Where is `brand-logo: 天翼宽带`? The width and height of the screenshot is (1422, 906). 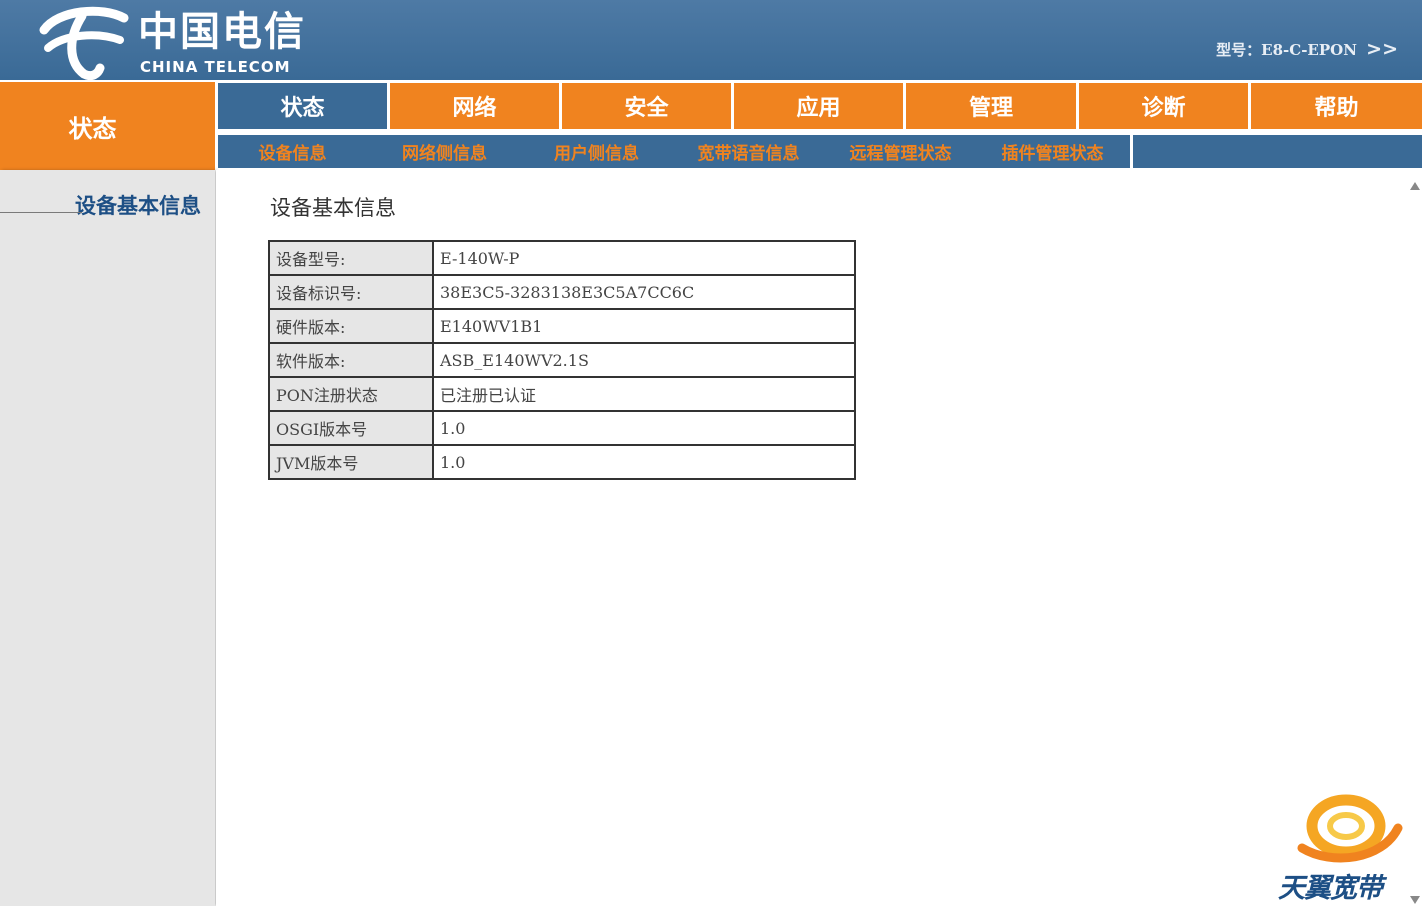
brand-logo: 天翼宽带 is located at coordinates (1342, 845).